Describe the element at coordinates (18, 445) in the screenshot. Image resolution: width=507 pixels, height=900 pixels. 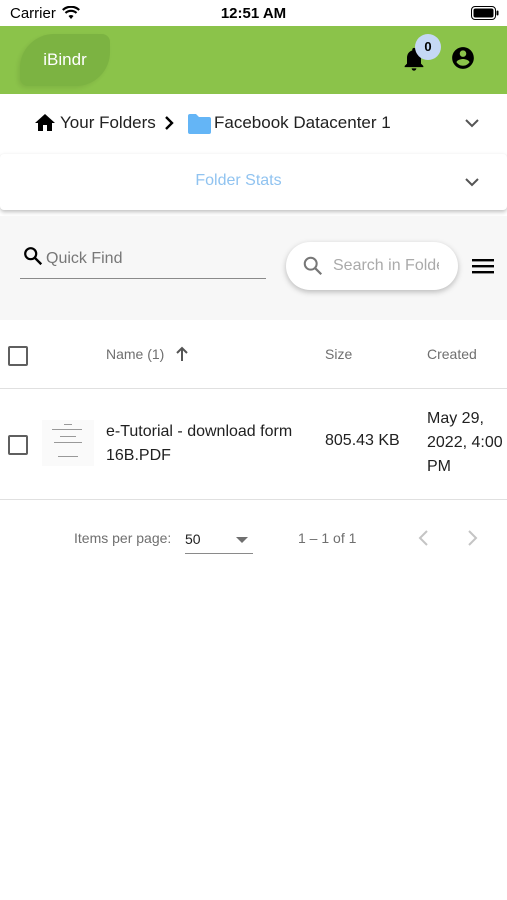
I see `row-checkbox` at that location.